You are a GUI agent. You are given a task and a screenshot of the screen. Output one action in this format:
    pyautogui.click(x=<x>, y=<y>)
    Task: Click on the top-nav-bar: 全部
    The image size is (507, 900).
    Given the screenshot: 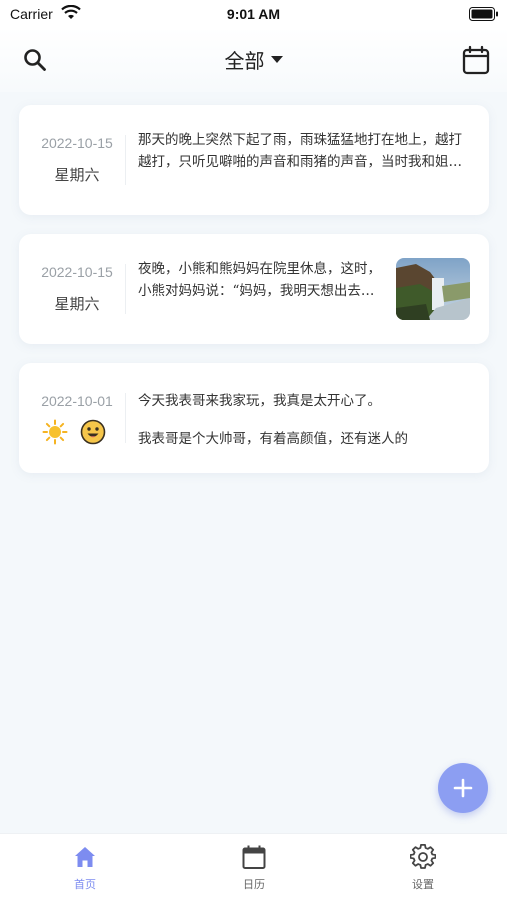 What is the action you would take?
    pyautogui.click(x=253, y=60)
    